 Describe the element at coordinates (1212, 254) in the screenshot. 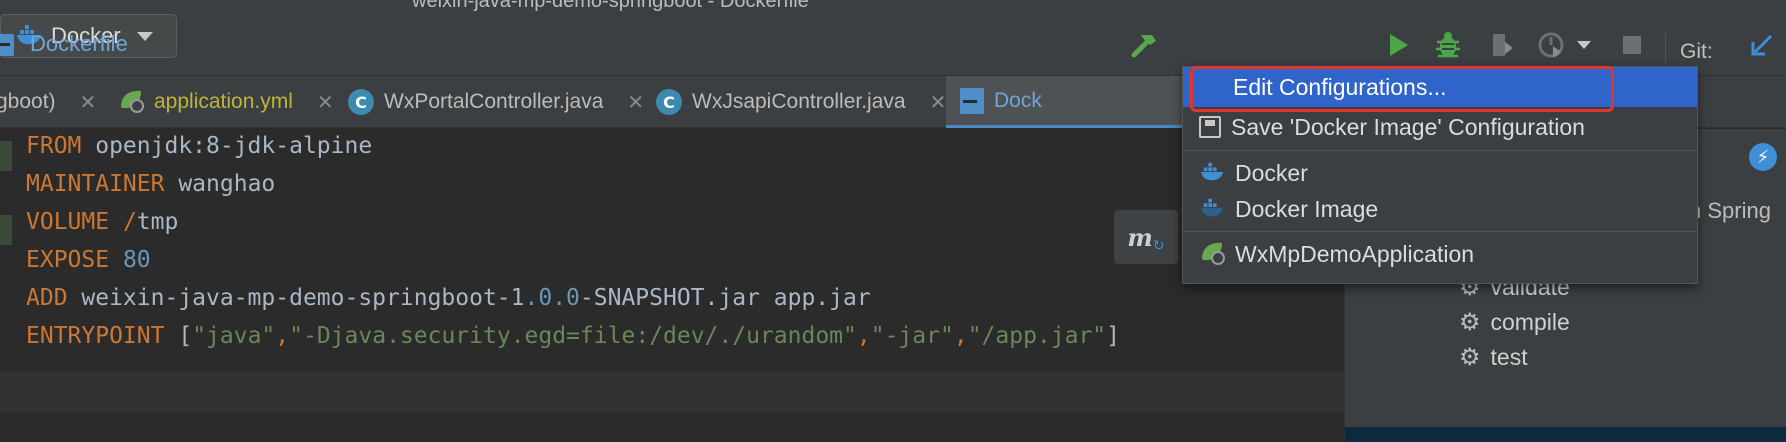

I see `spring-boot-icon` at that location.